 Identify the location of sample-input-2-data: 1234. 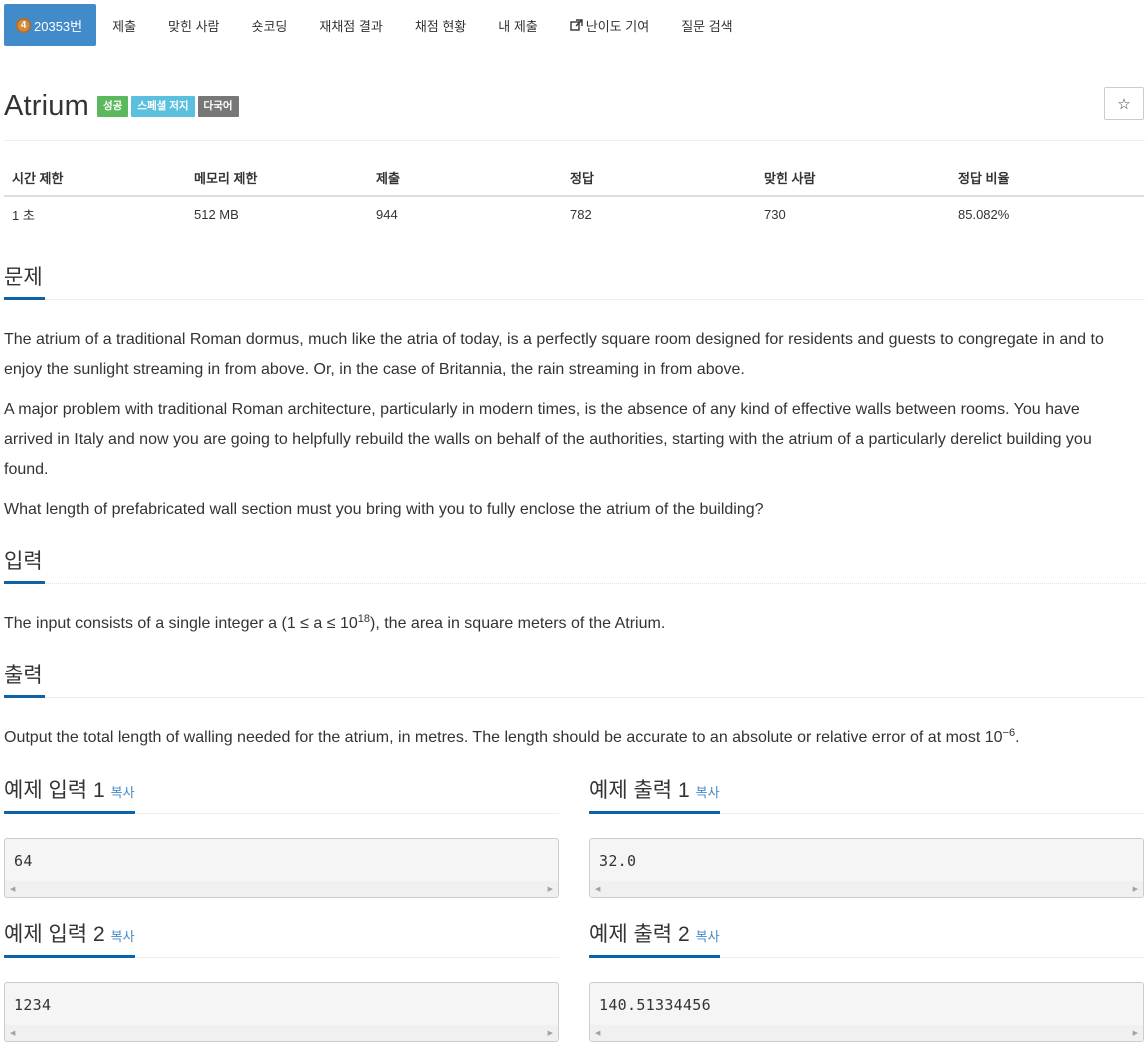
(33, 1005).